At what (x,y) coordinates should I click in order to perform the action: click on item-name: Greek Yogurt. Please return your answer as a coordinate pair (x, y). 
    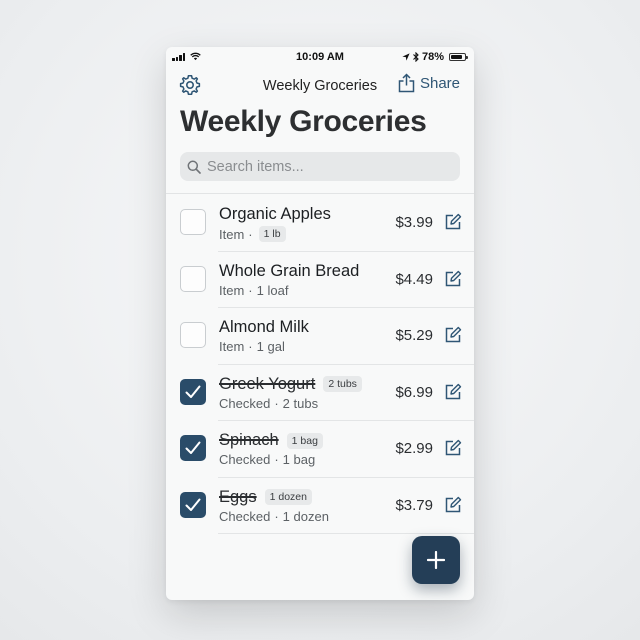
    Looking at the image, I should click on (267, 383).